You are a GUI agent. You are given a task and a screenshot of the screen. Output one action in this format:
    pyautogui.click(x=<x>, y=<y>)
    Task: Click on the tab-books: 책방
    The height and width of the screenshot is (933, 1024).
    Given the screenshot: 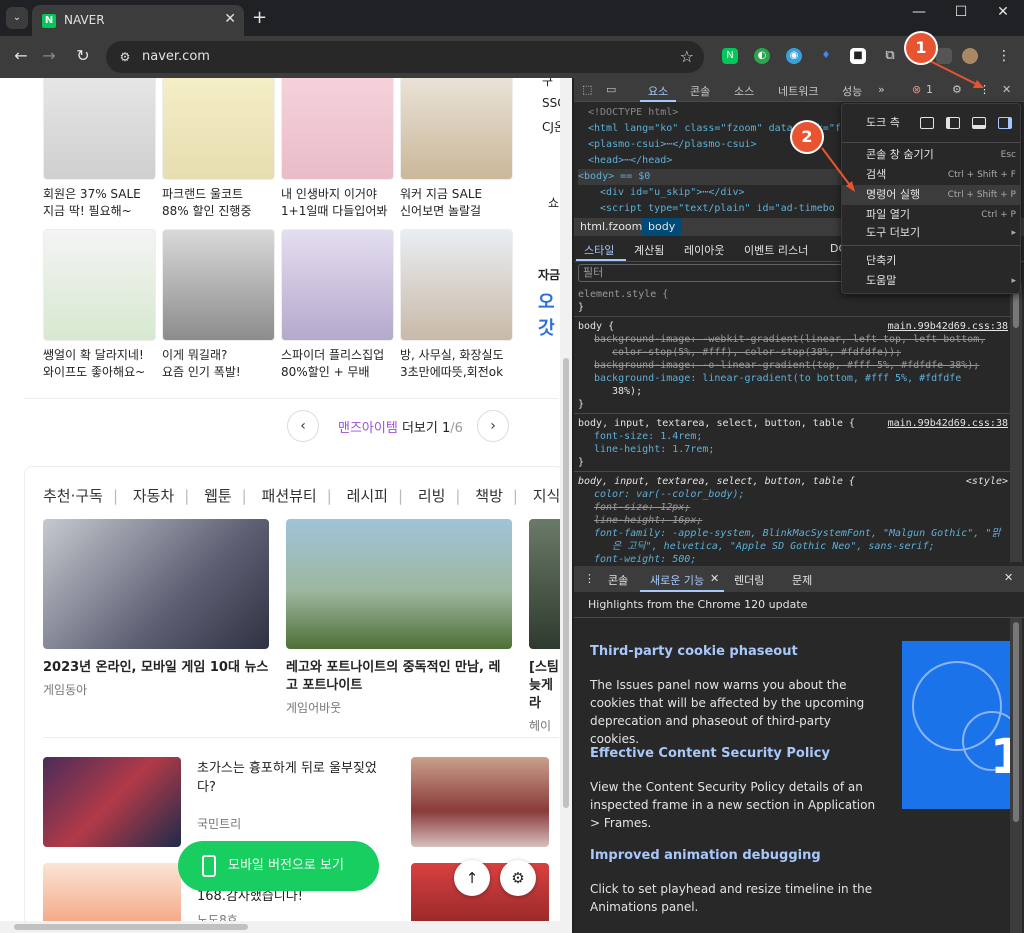 What is the action you would take?
    pyautogui.click(x=489, y=496)
    